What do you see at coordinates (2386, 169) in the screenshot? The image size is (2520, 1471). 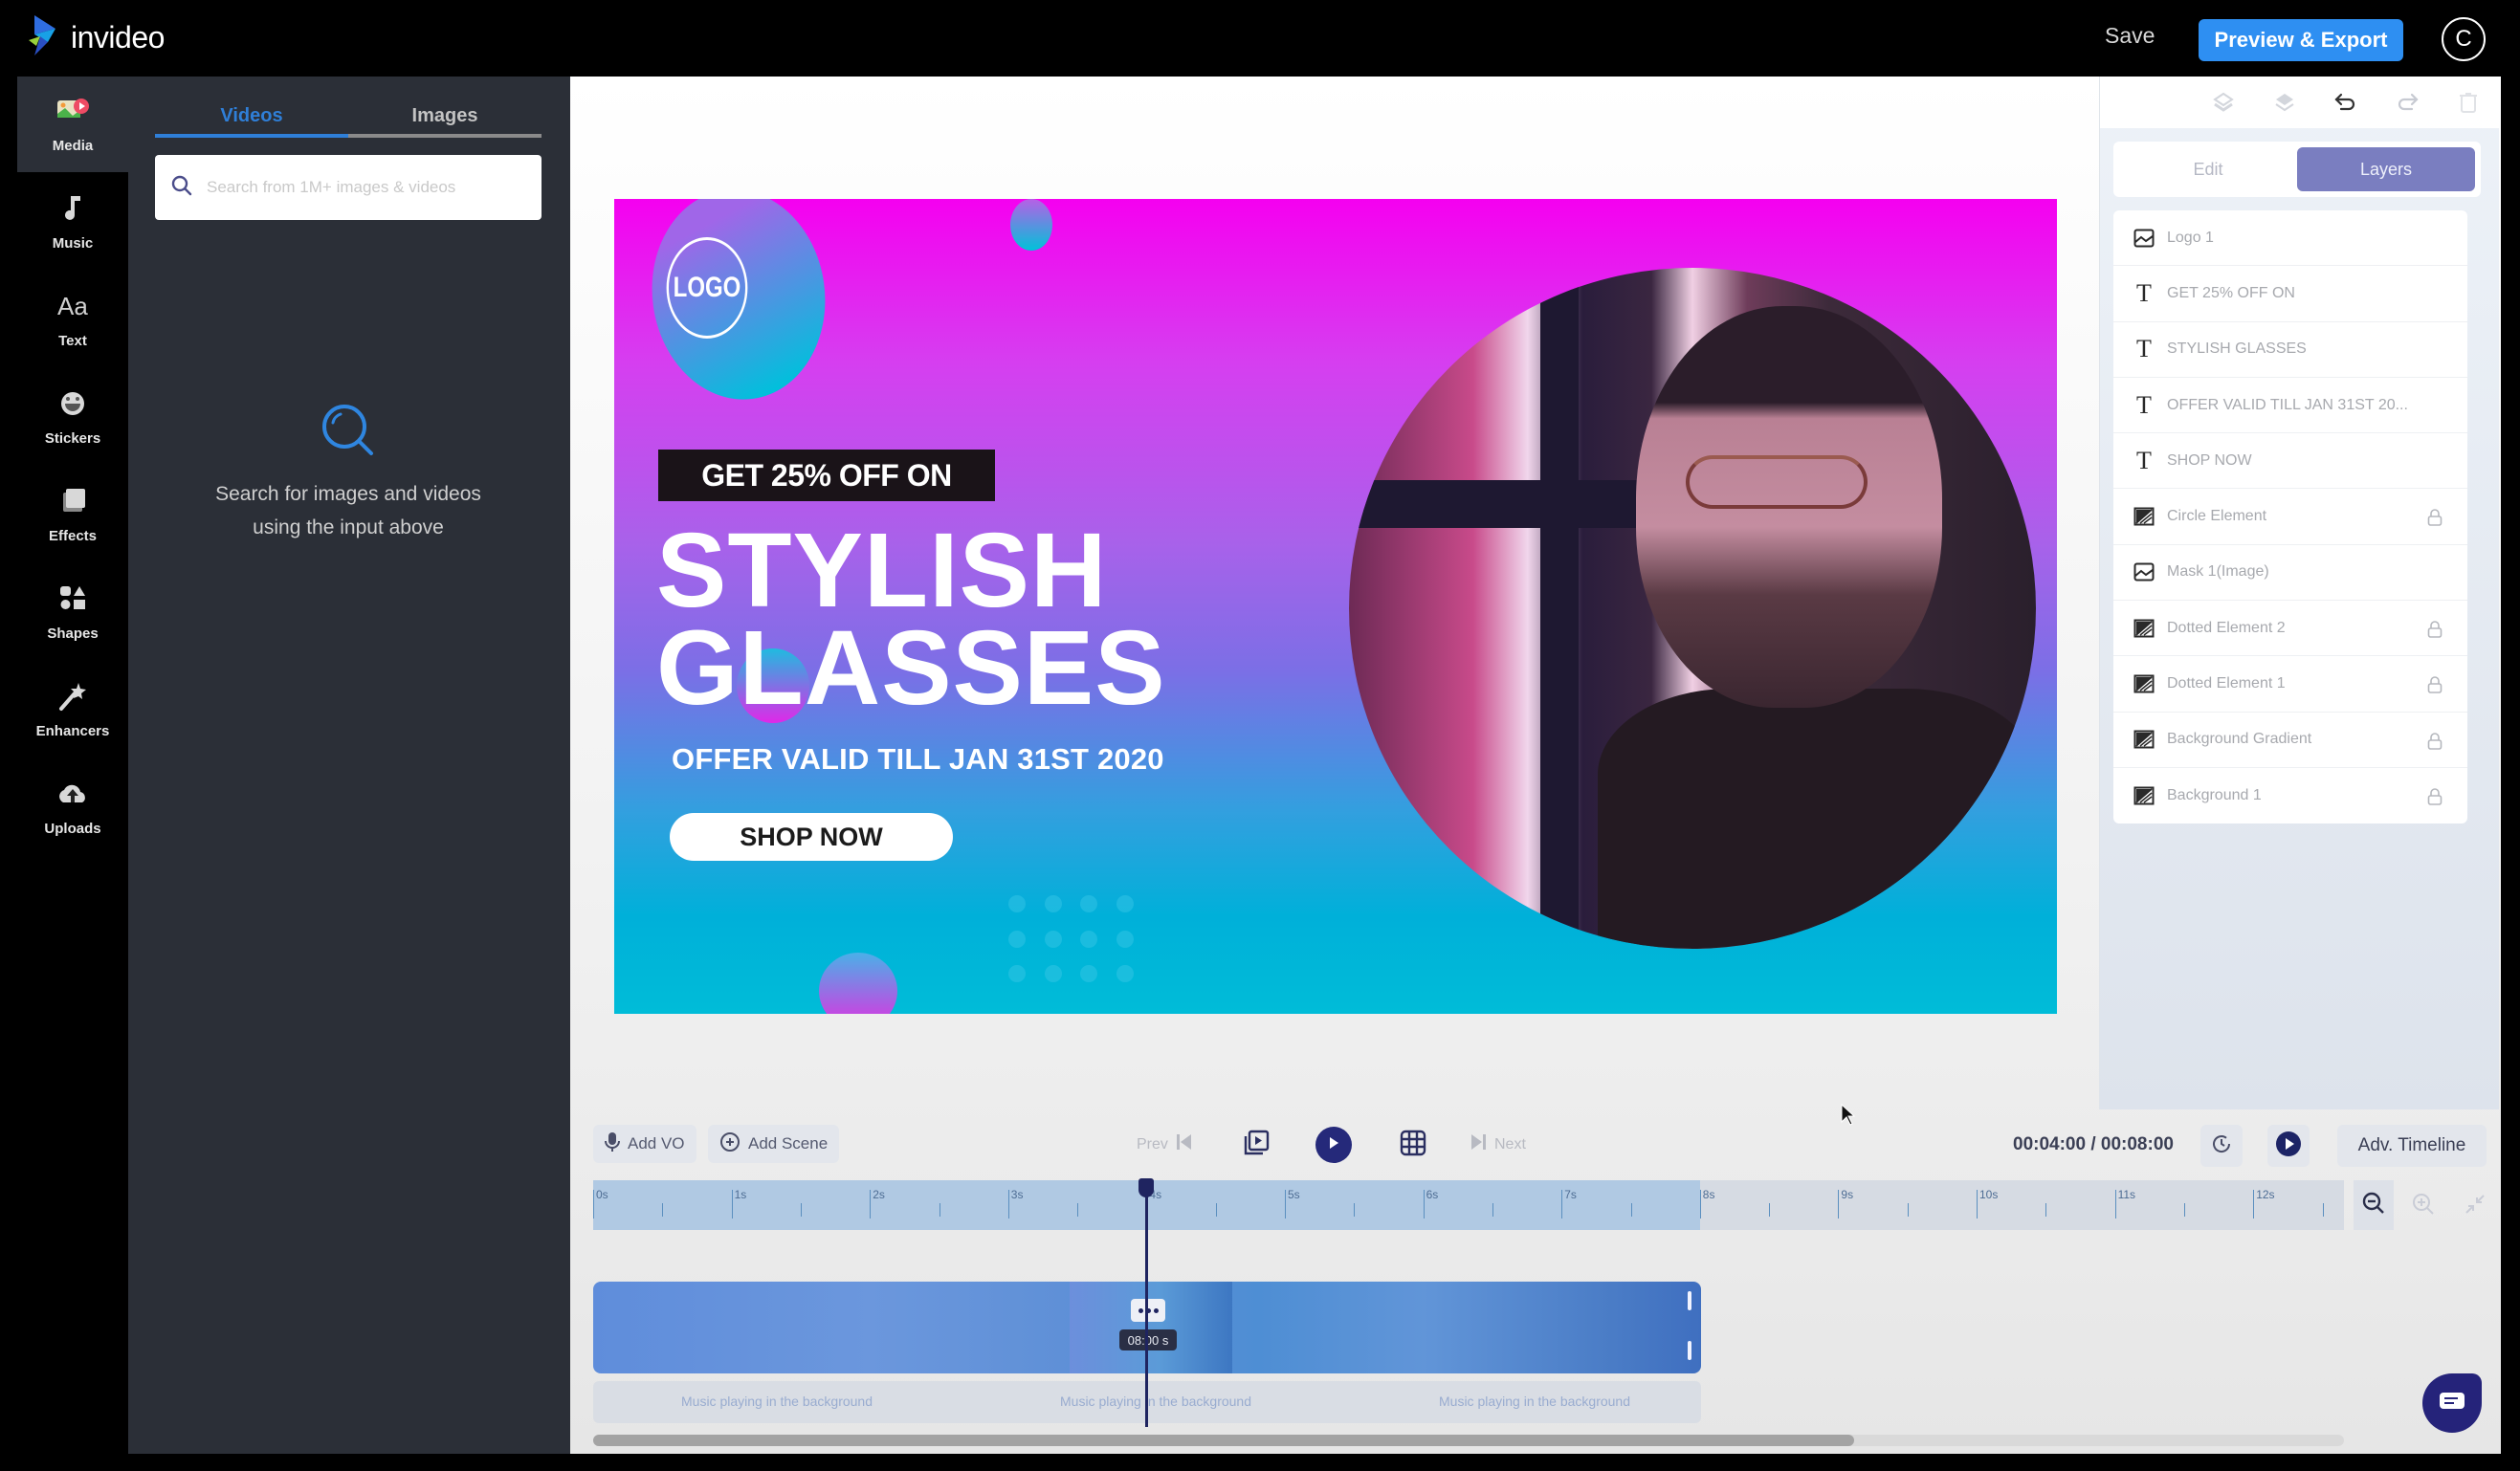 I see `tab-layers: Layers` at bounding box center [2386, 169].